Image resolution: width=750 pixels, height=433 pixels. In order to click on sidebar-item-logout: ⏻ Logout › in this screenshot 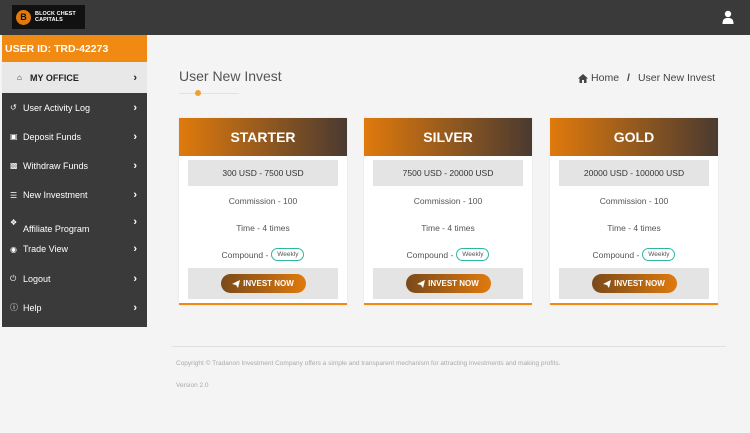, I will do `click(74, 278)`.